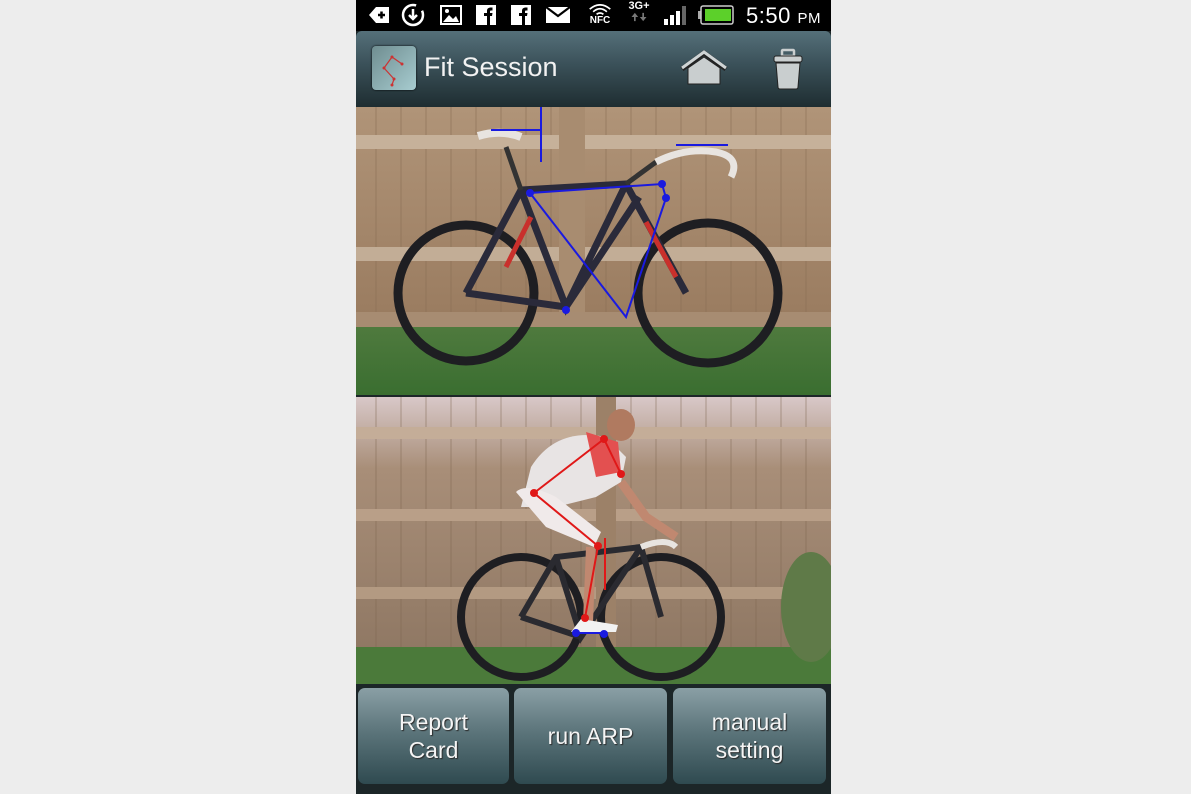 The width and height of the screenshot is (1191, 794). I want to click on trash-icon, so click(788, 69).